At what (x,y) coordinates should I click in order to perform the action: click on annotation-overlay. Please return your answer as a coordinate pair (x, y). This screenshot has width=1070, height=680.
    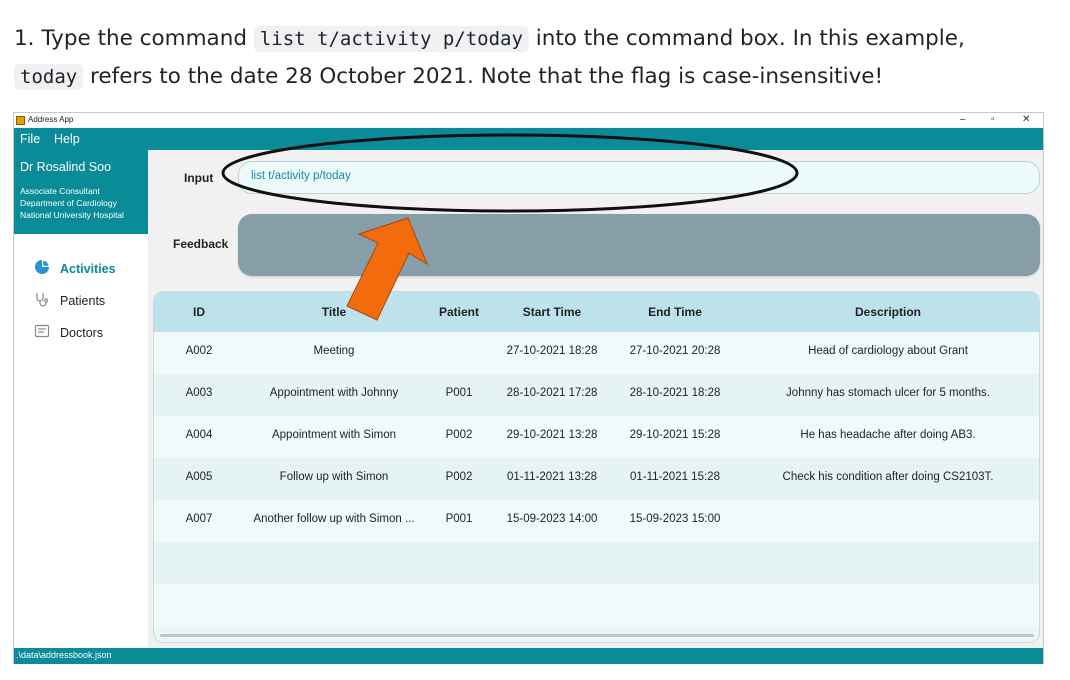
    Looking at the image, I should click on (510, 227).